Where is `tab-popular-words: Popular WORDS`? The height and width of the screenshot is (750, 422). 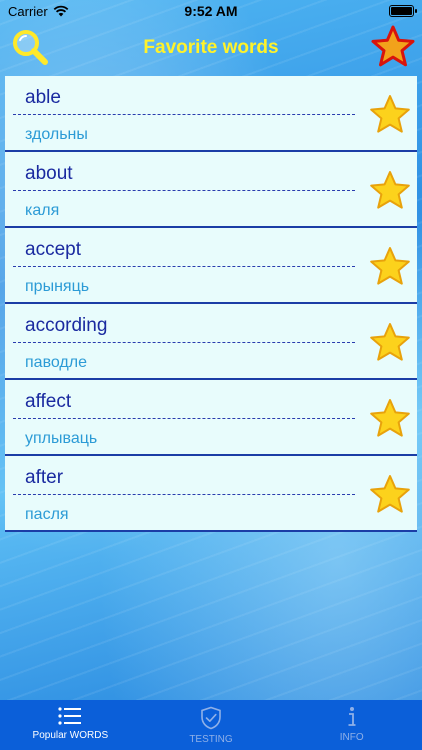 tab-popular-words: Popular WORDS is located at coordinates (70, 725).